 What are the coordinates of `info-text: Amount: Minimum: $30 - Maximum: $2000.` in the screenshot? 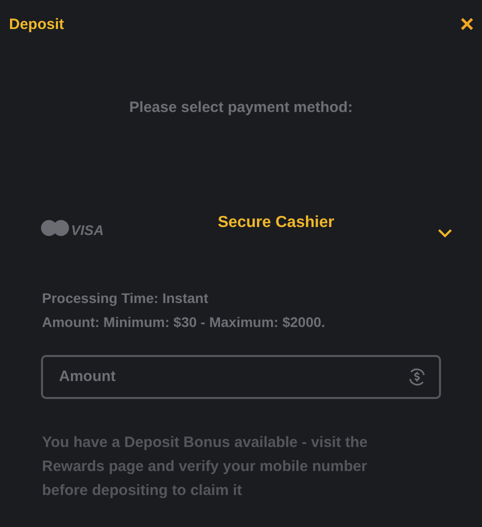 It's located at (184, 322).